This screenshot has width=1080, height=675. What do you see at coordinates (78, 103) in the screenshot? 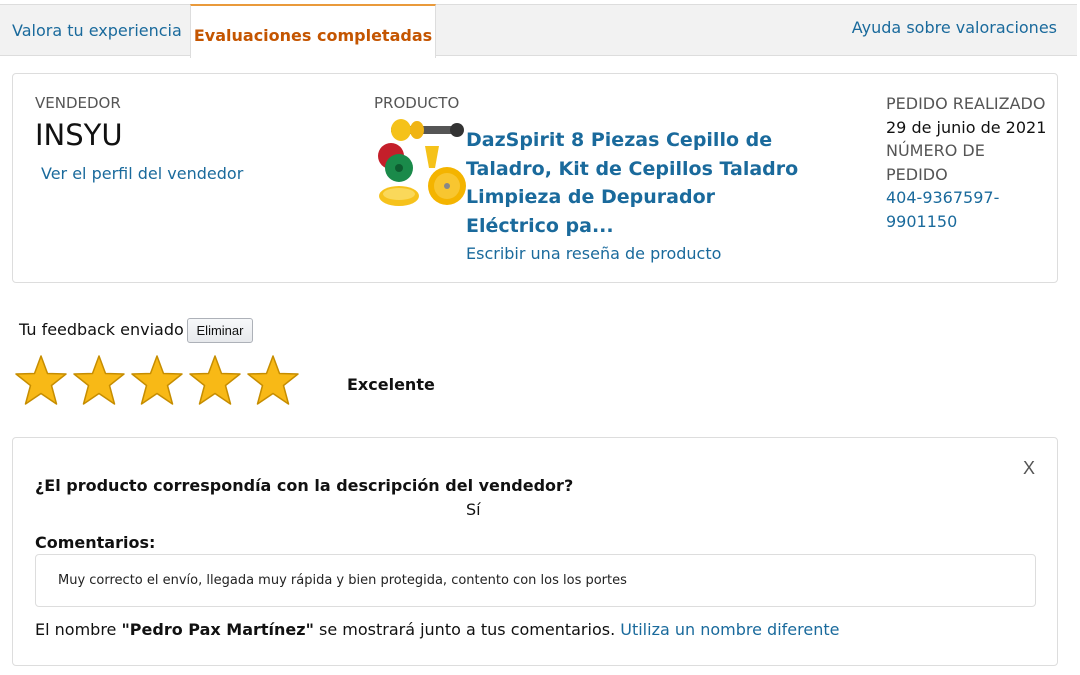
I see `seller-label: VENDEDOR` at bounding box center [78, 103].